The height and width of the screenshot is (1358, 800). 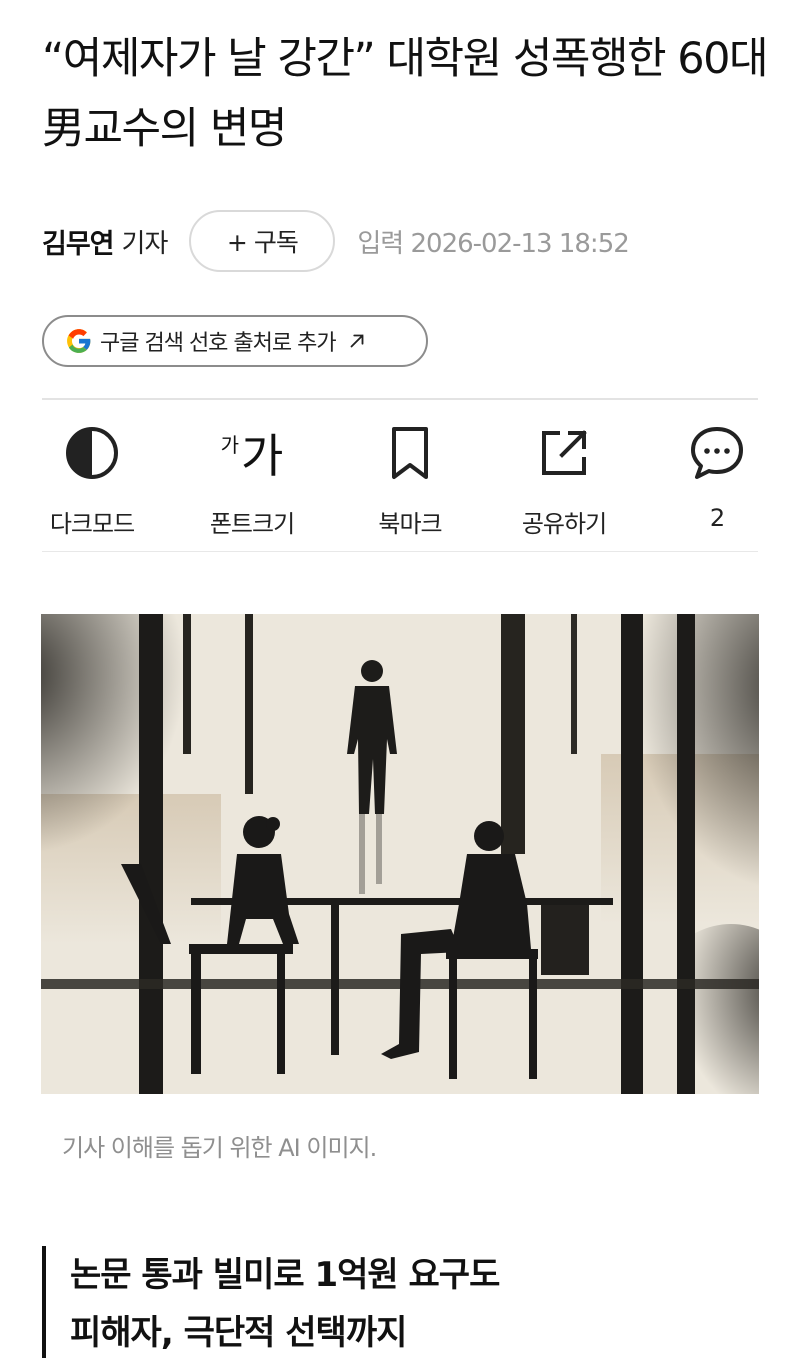 I want to click on reporter-name: 김무연, so click(x=78, y=241).